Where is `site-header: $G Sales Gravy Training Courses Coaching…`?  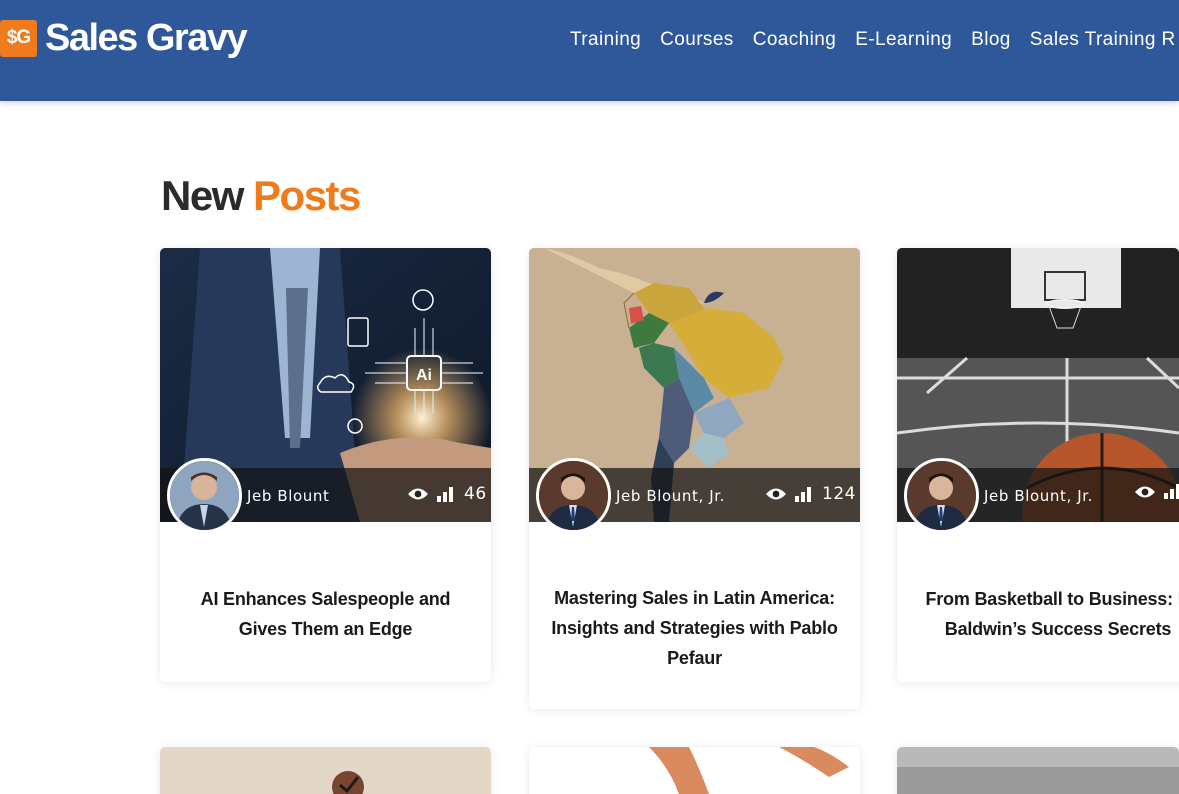 site-header: $G Sales Gravy Training Courses Coaching… is located at coordinates (589, 50).